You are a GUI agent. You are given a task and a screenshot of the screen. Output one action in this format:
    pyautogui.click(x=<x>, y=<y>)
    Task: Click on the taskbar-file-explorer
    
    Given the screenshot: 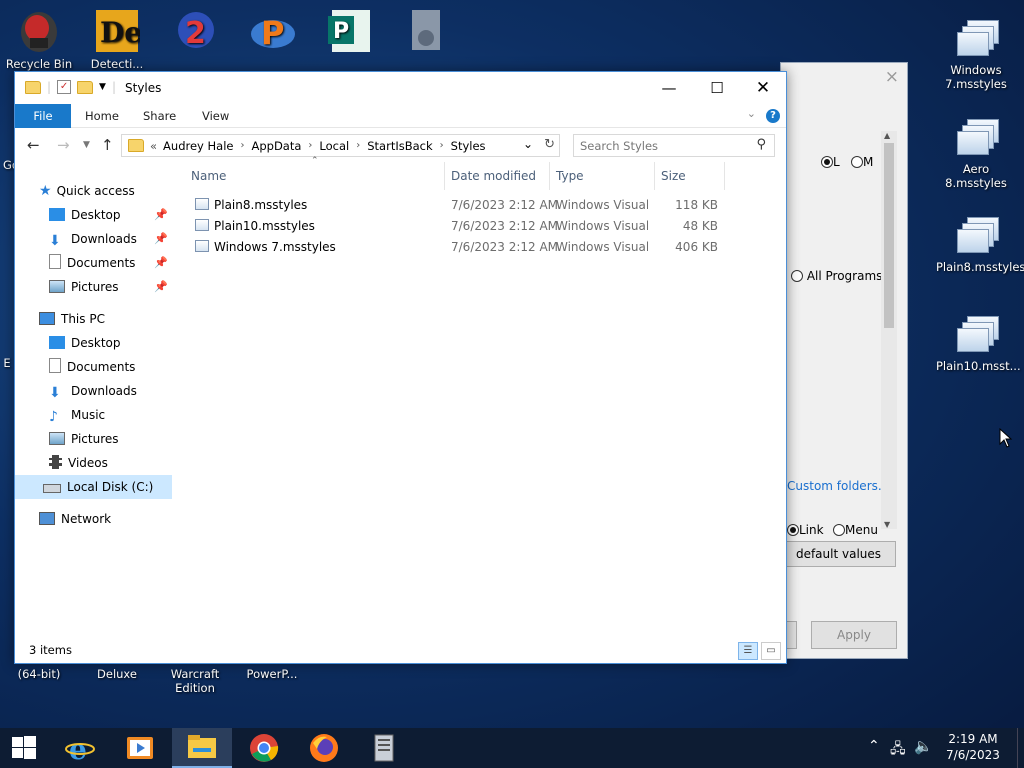 What is the action you would take?
    pyautogui.click(x=202, y=748)
    